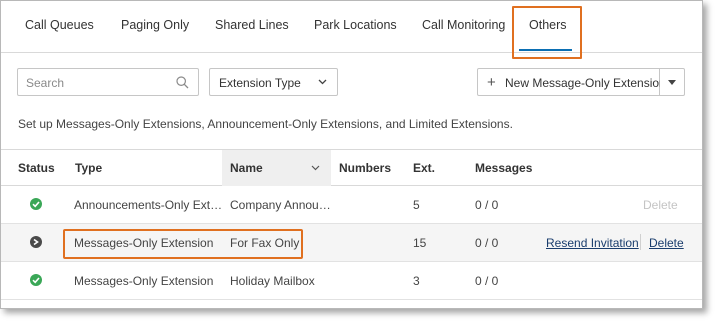 Image resolution: width=716 pixels, height=321 pixels. I want to click on tab-park-locations: Park Locations, so click(355, 25).